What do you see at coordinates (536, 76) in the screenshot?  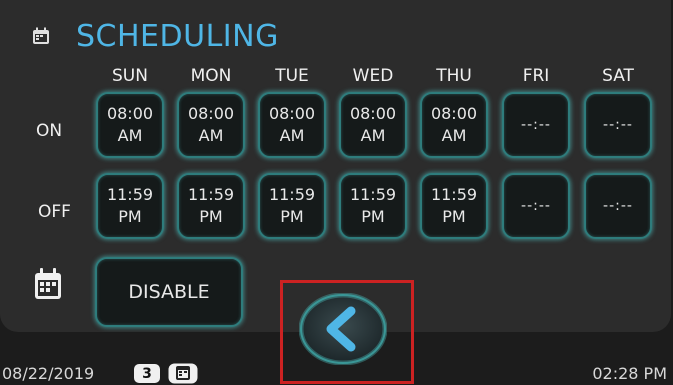 I see `day-header: FRI` at bounding box center [536, 76].